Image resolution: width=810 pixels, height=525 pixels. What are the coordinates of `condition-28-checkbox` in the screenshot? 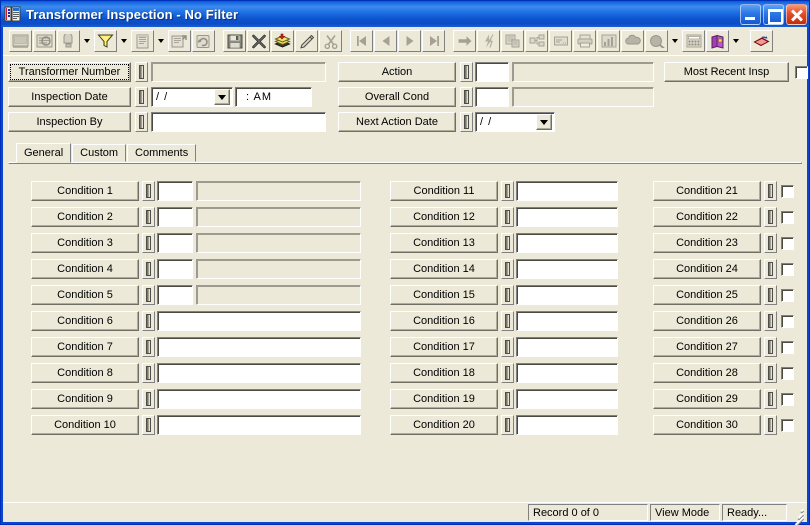 It's located at (787, 373).